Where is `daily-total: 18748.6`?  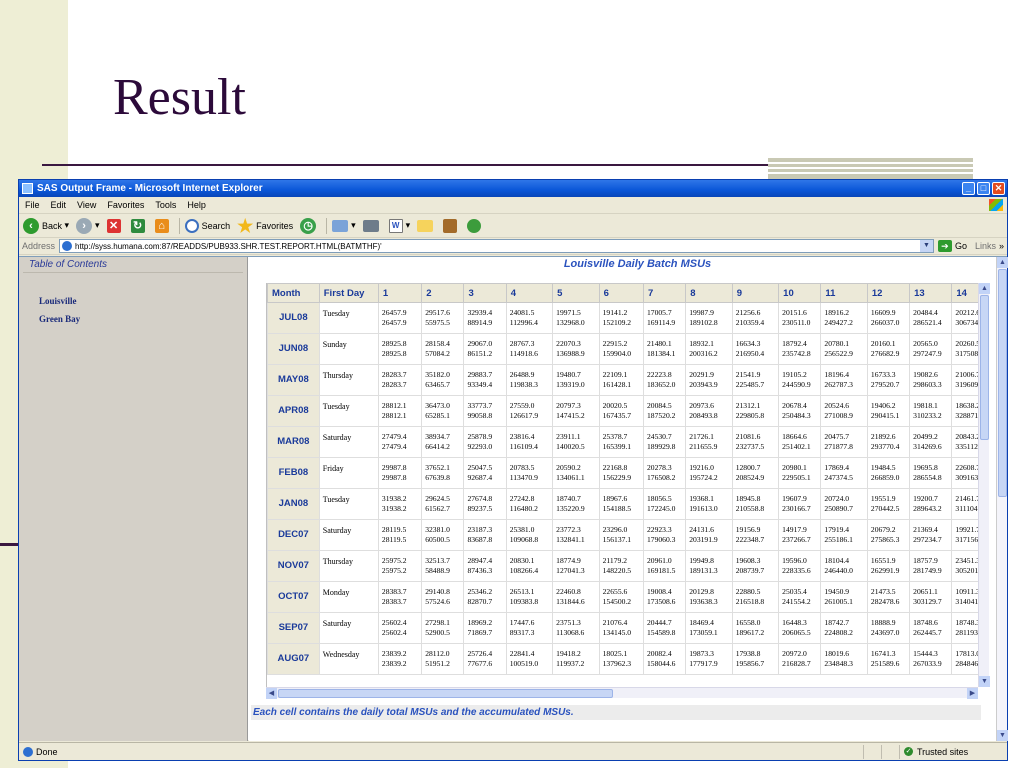 daily-total: 18748.6 is located at coordinates (925, 622).